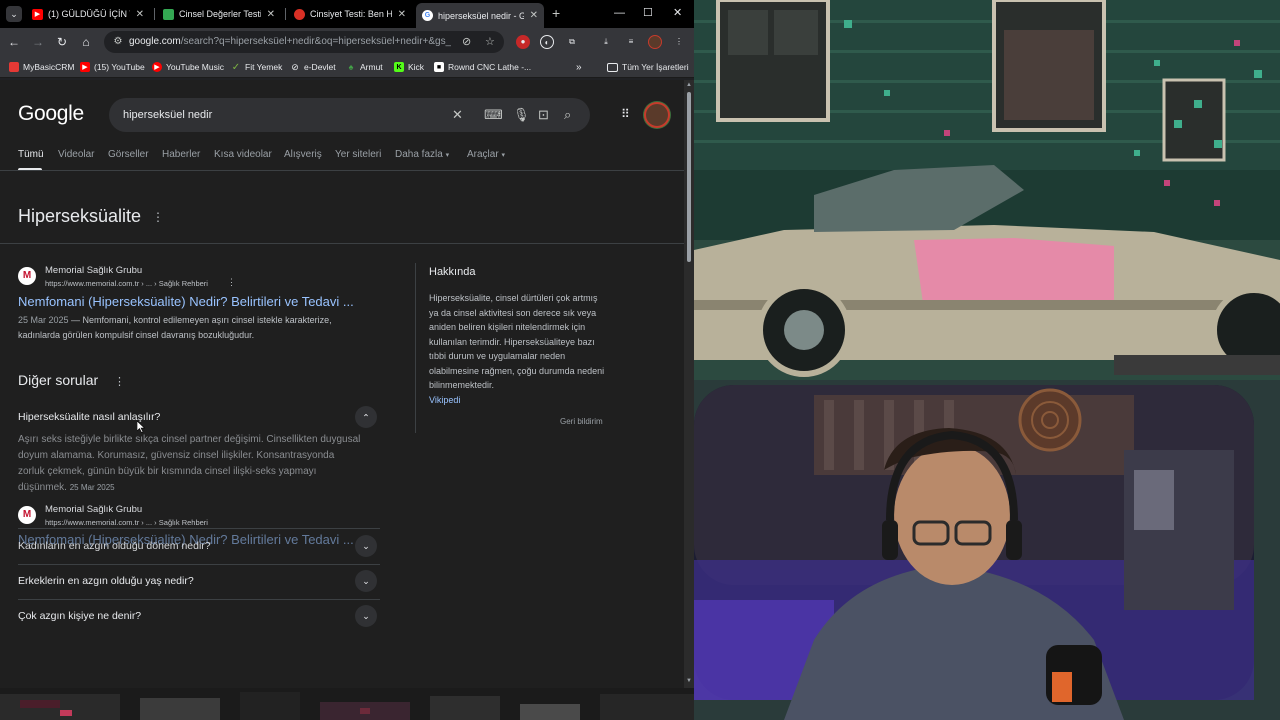 The height and width of the screenshot is (720, 1280). What do you see at coordinates (490, 42) in the screenshot?
I see `bookmark-star-icon: ☆` at bounding box center [490, 42].